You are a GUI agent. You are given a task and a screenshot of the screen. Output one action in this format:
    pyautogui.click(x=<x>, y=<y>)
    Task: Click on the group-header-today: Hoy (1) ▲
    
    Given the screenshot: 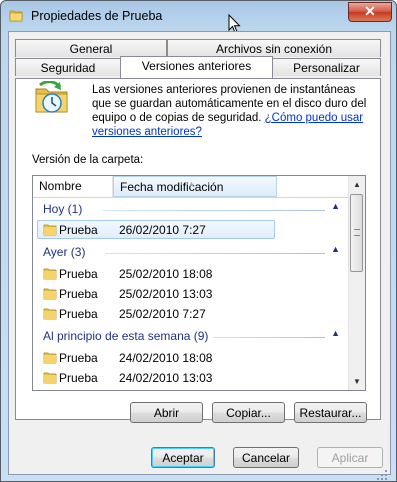 What is the action you would take?
    pyautogui.click(x=191, y=210)
    